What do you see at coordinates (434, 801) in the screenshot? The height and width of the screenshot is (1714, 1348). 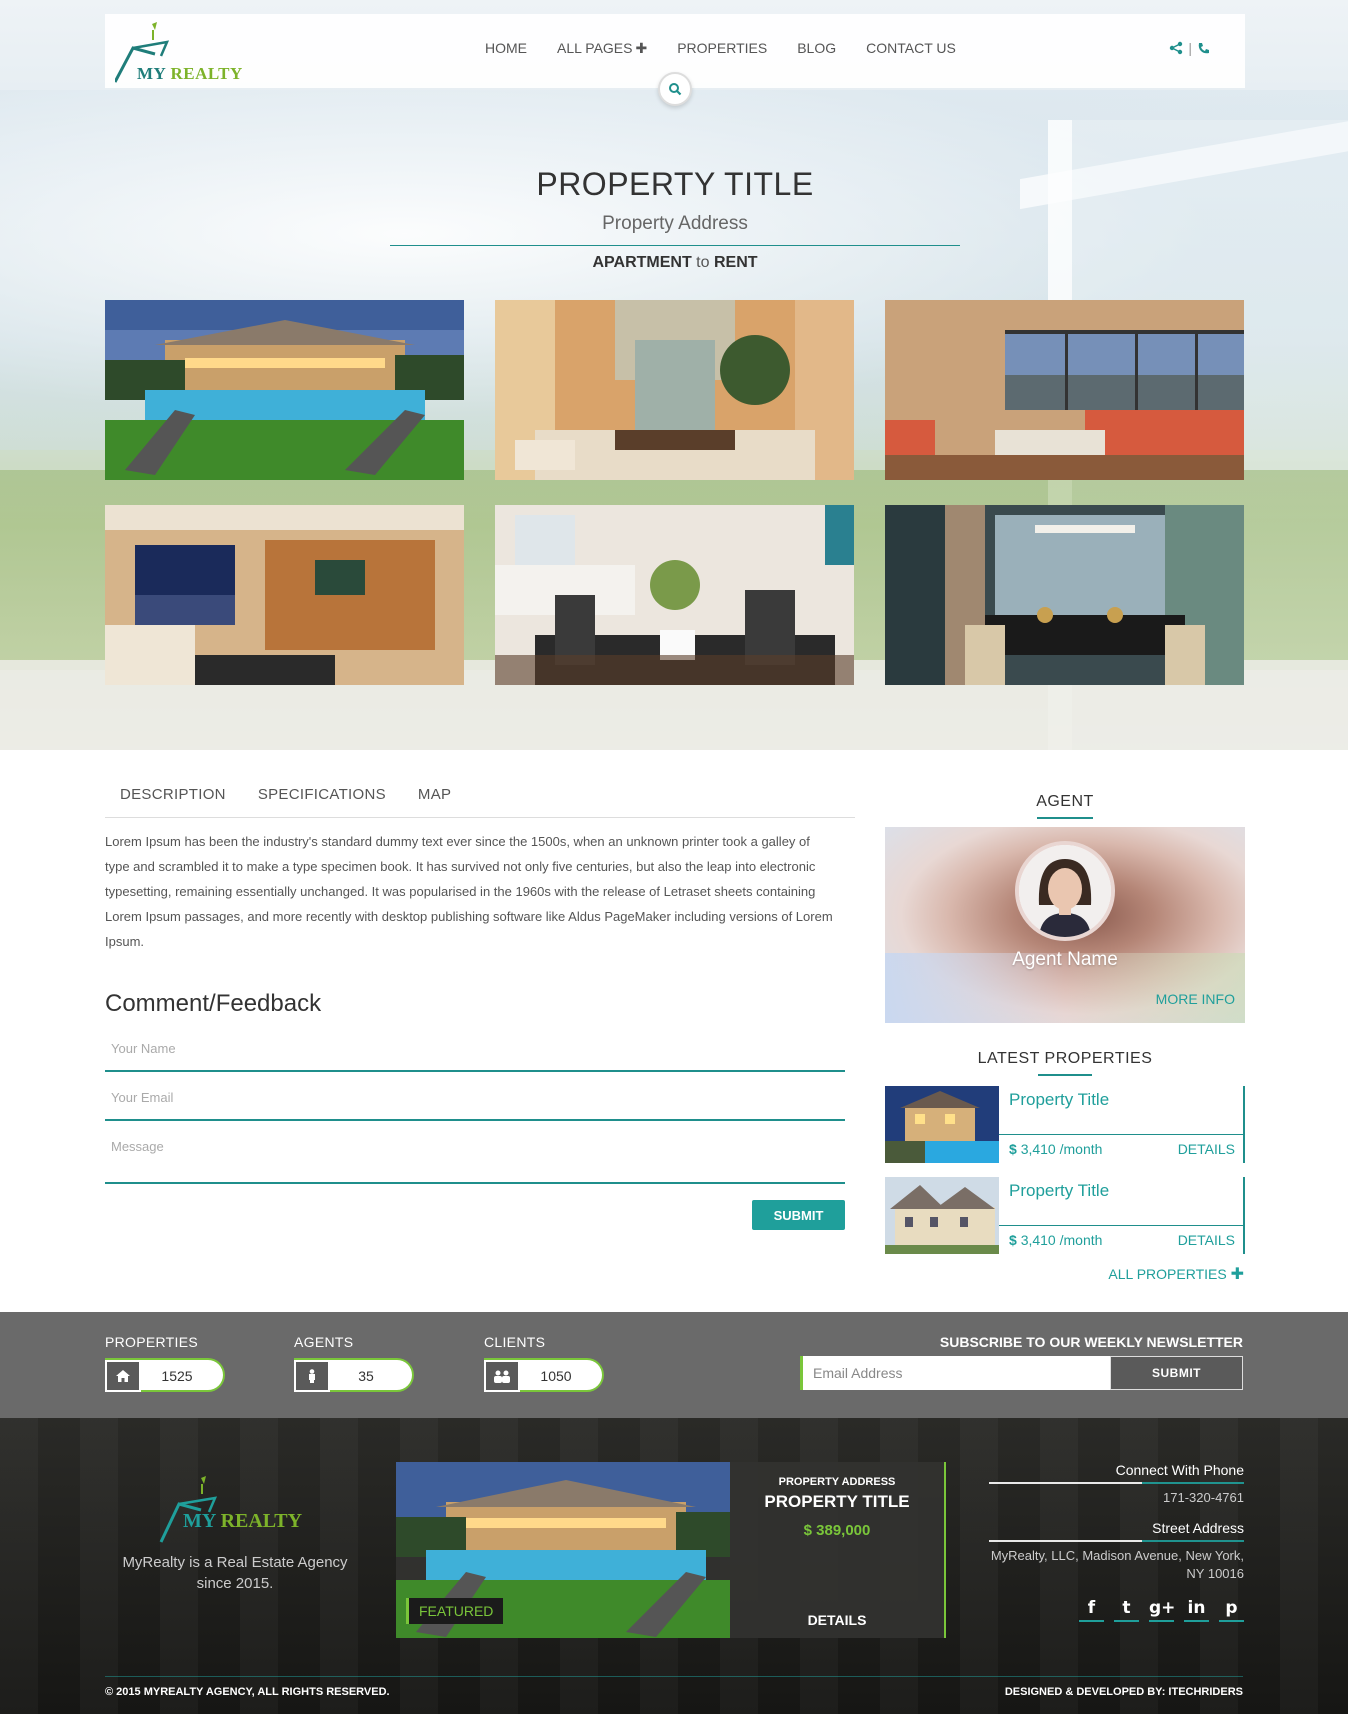 I see `tab-map: MAP` at bounding box center [434, 801].